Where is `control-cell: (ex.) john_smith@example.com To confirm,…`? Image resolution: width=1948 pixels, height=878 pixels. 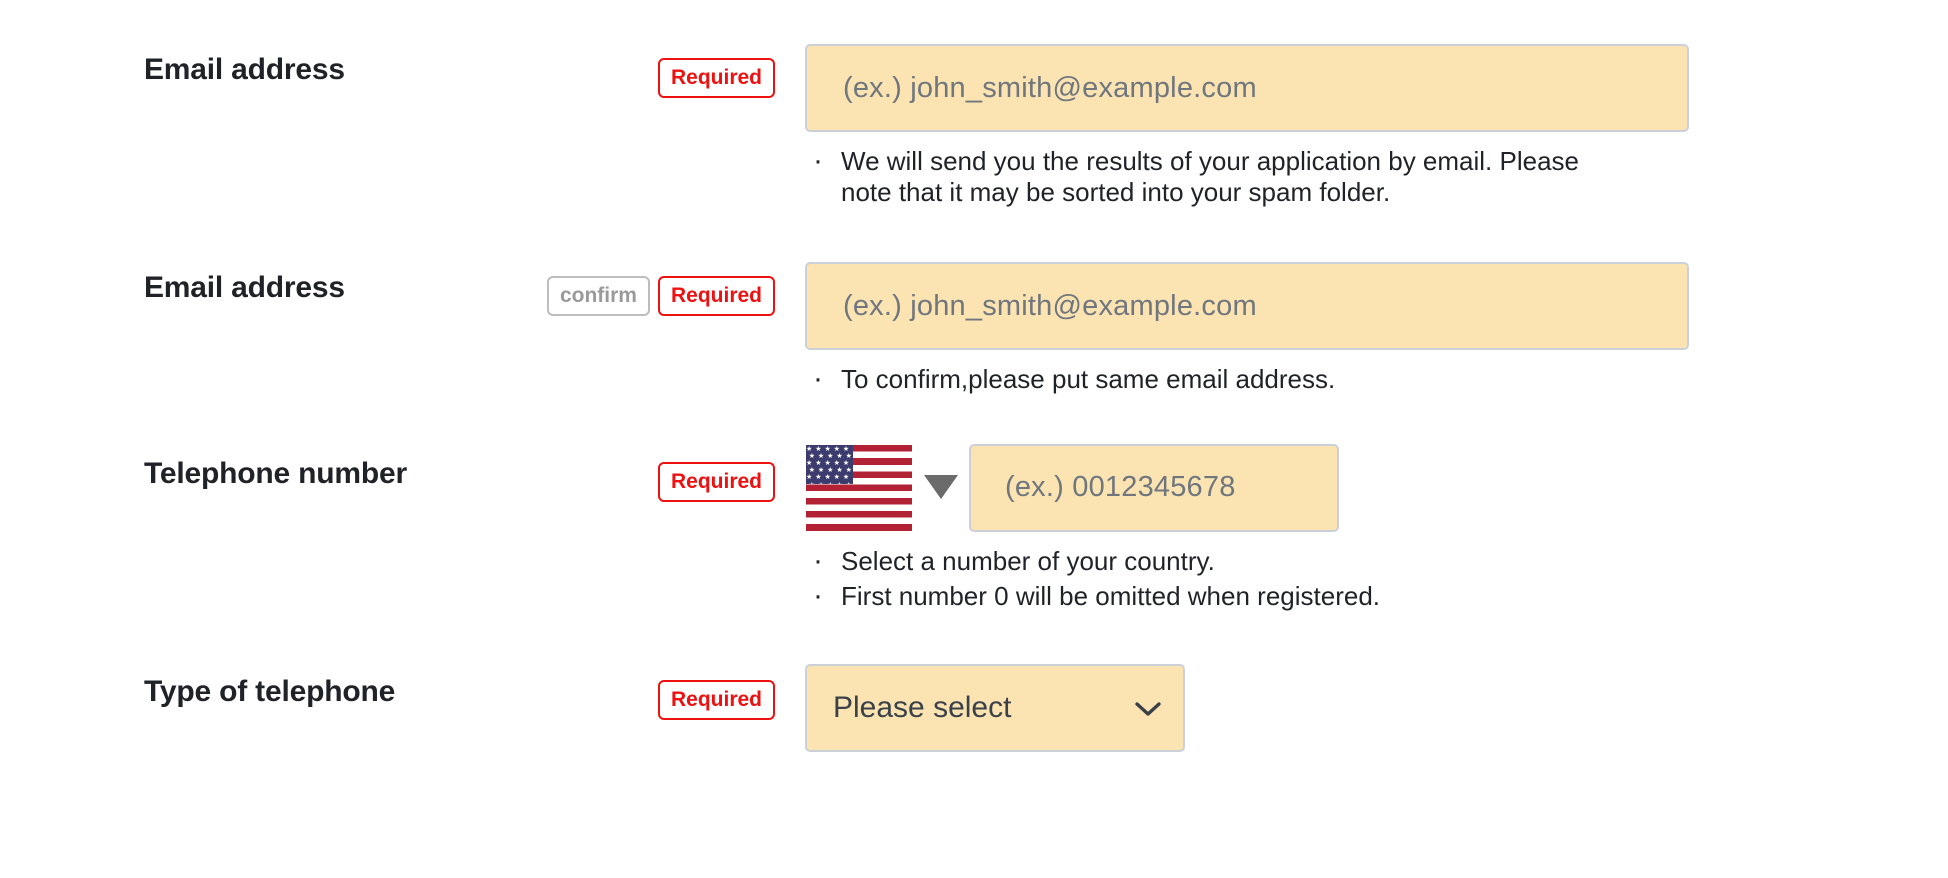
control-cell: (ex.) john_smith@example.com To confirm,… is located at coordinates (1376, 319).